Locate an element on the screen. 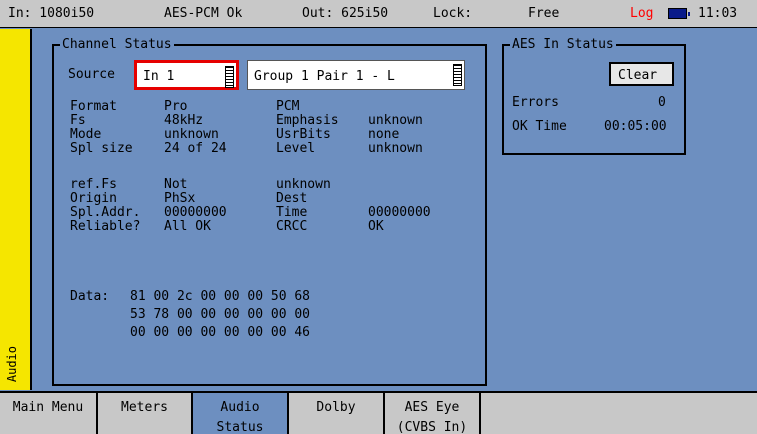 This screenshot has width=757, height=434. source-select: In 1 is located at coordinates (186, 75).